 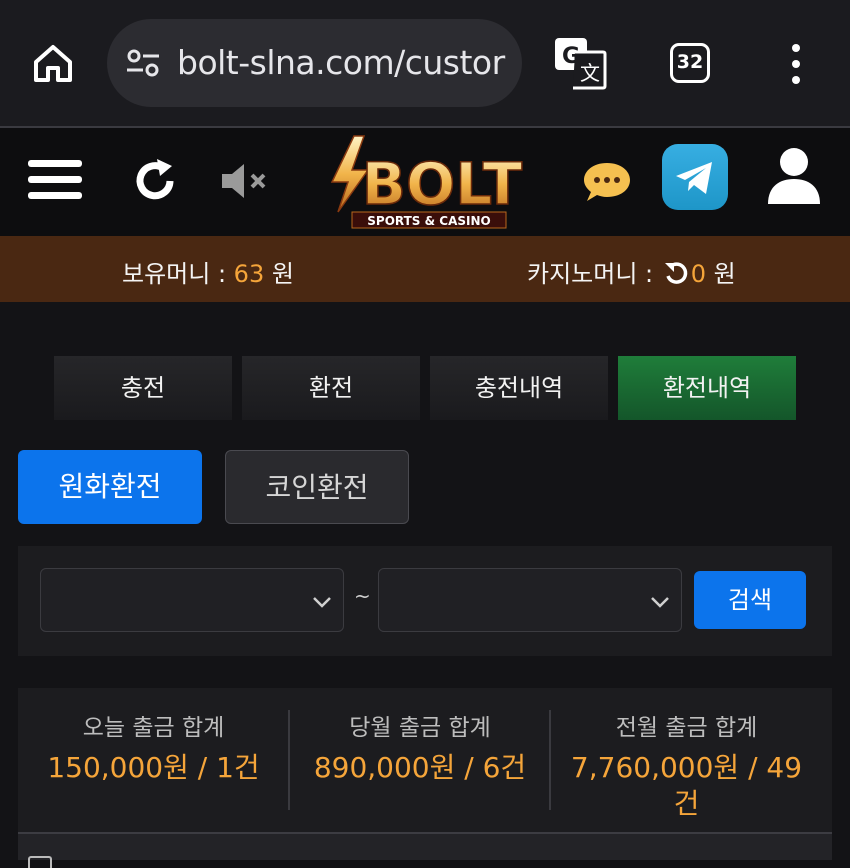 What do you see at coordinates (244, 181) in the screenshot?
I see `mute-icon` at bounding box center [244, 181].